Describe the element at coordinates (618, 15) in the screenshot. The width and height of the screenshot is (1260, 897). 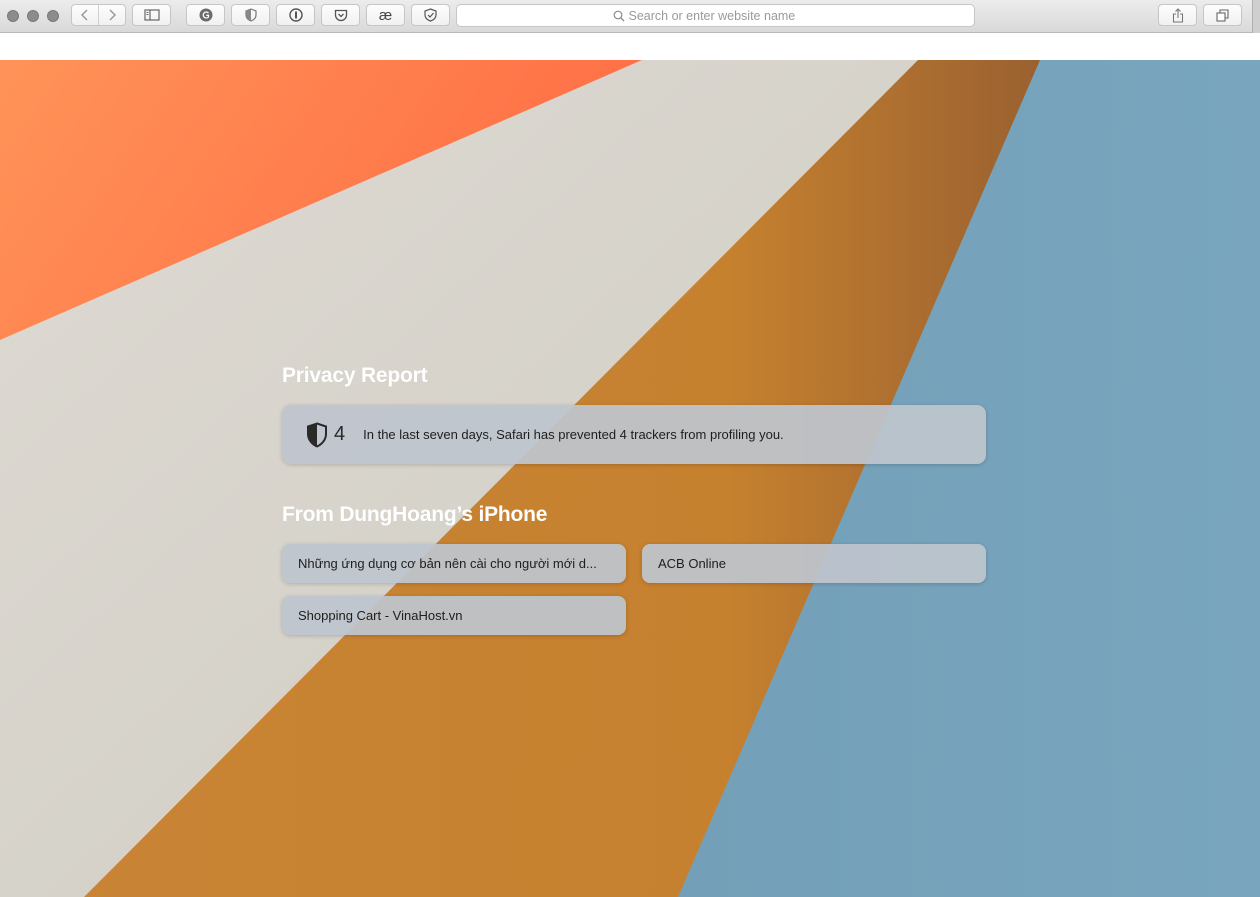
I see `search-icon` at that location.